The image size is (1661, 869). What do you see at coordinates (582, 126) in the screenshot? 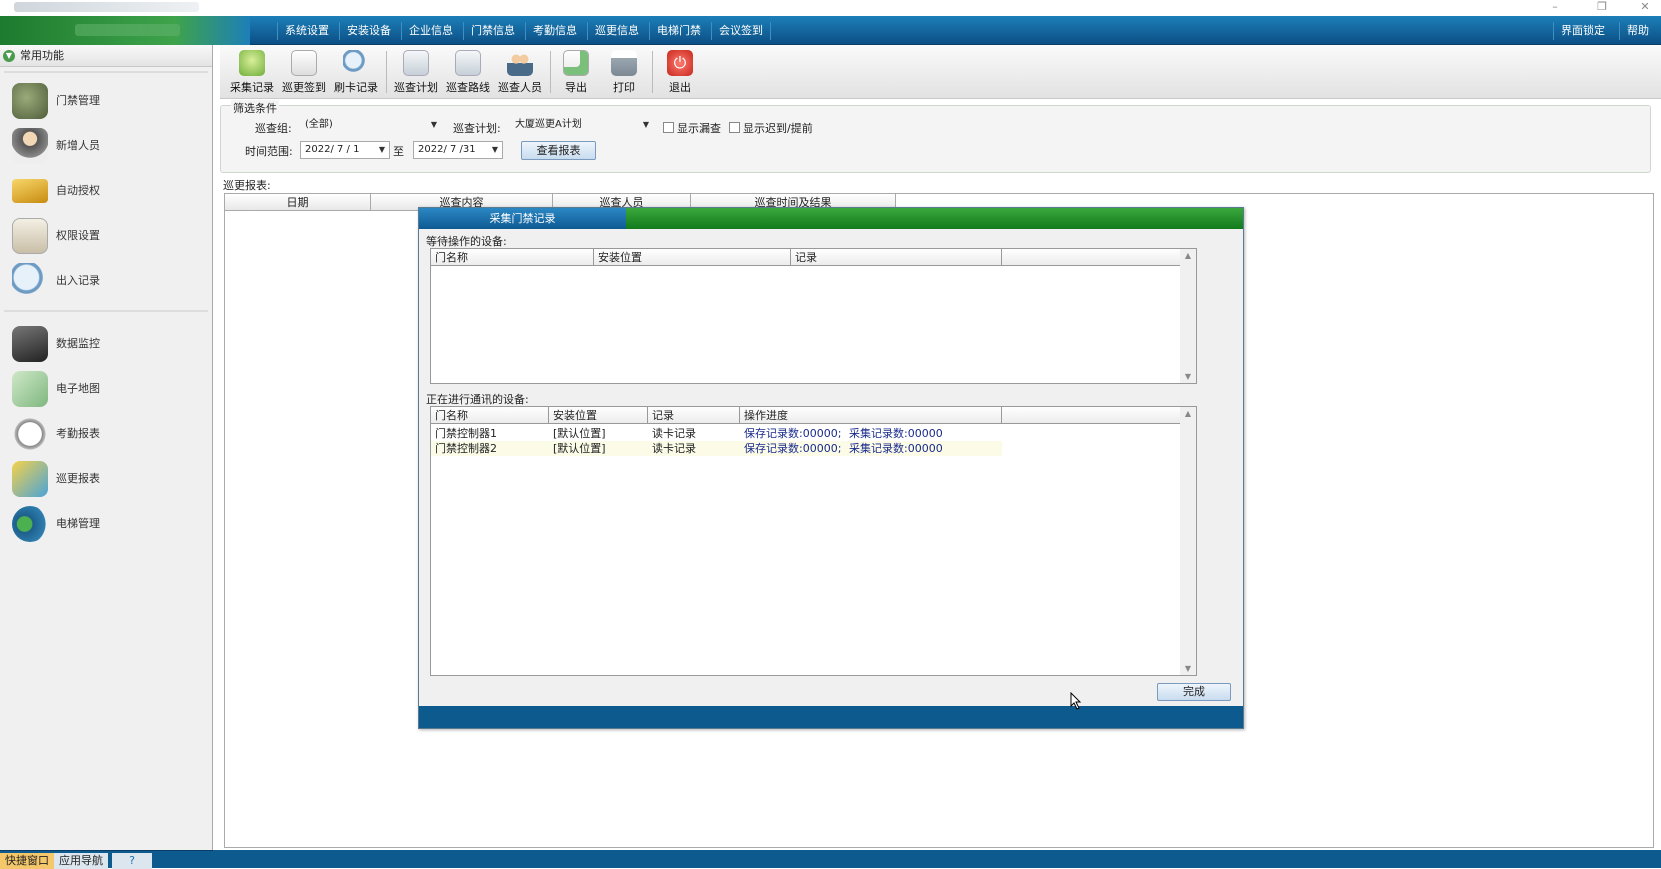
I see `plan-select: 大厦巡更A计划 ▼` at bounding box center [582, 126].